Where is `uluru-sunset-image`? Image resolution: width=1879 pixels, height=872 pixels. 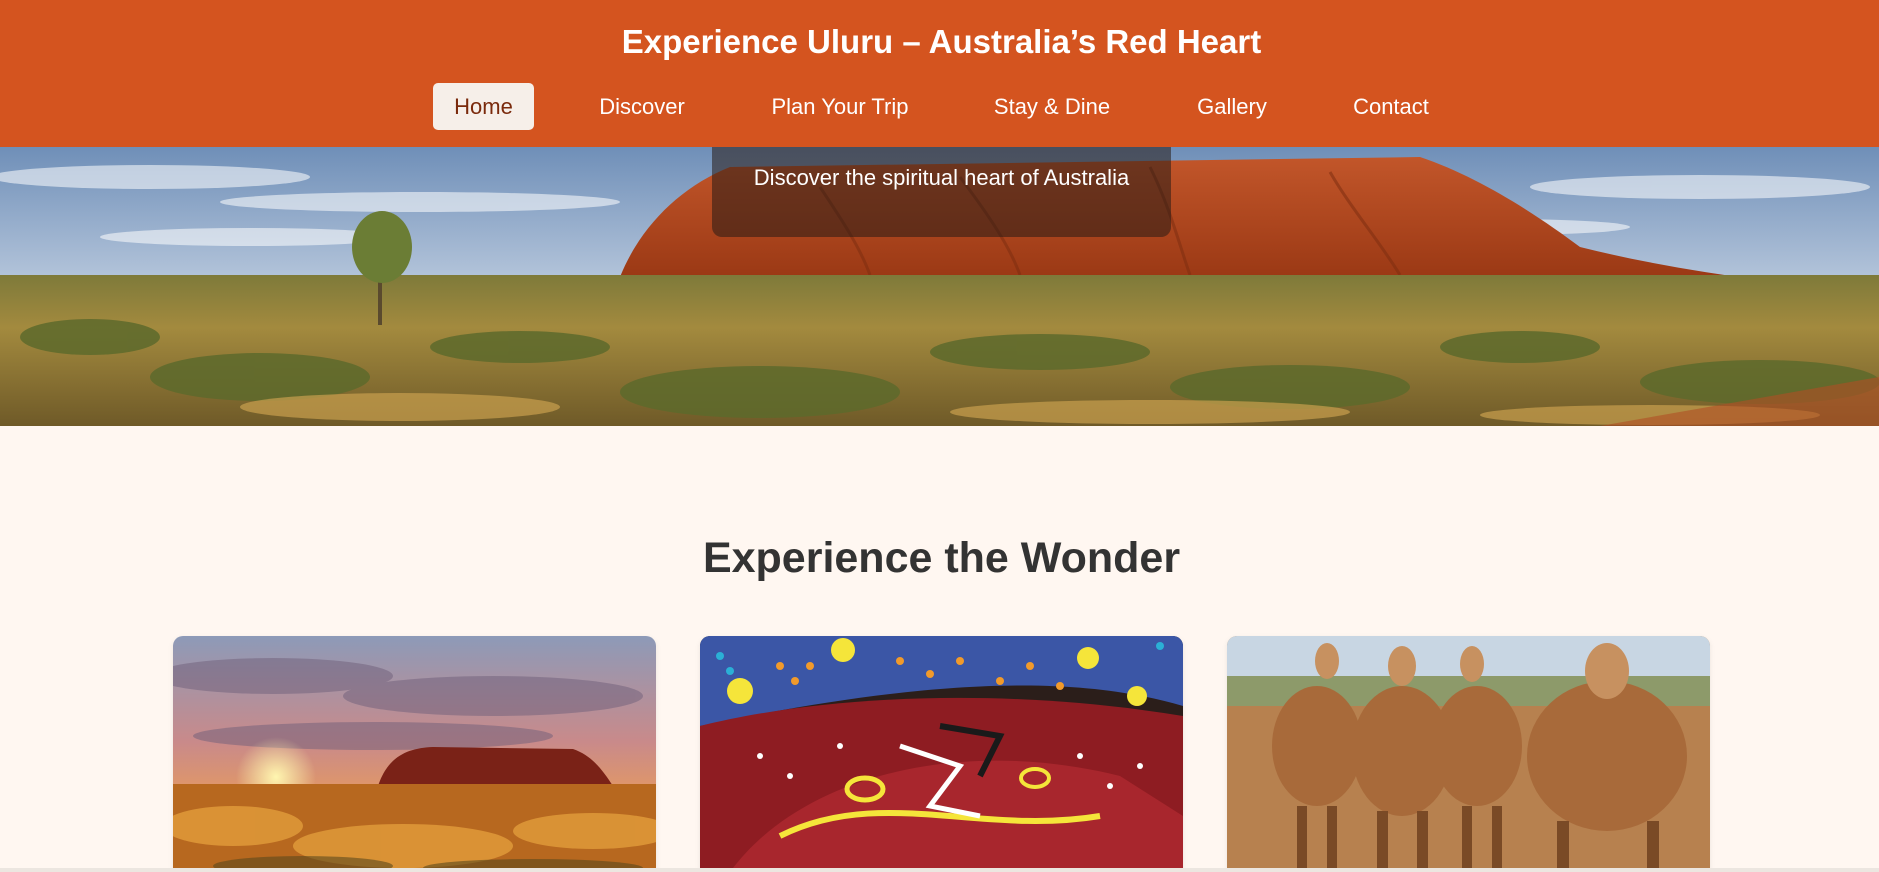 uluru-sunset-image is located at coordinates (414, 754).